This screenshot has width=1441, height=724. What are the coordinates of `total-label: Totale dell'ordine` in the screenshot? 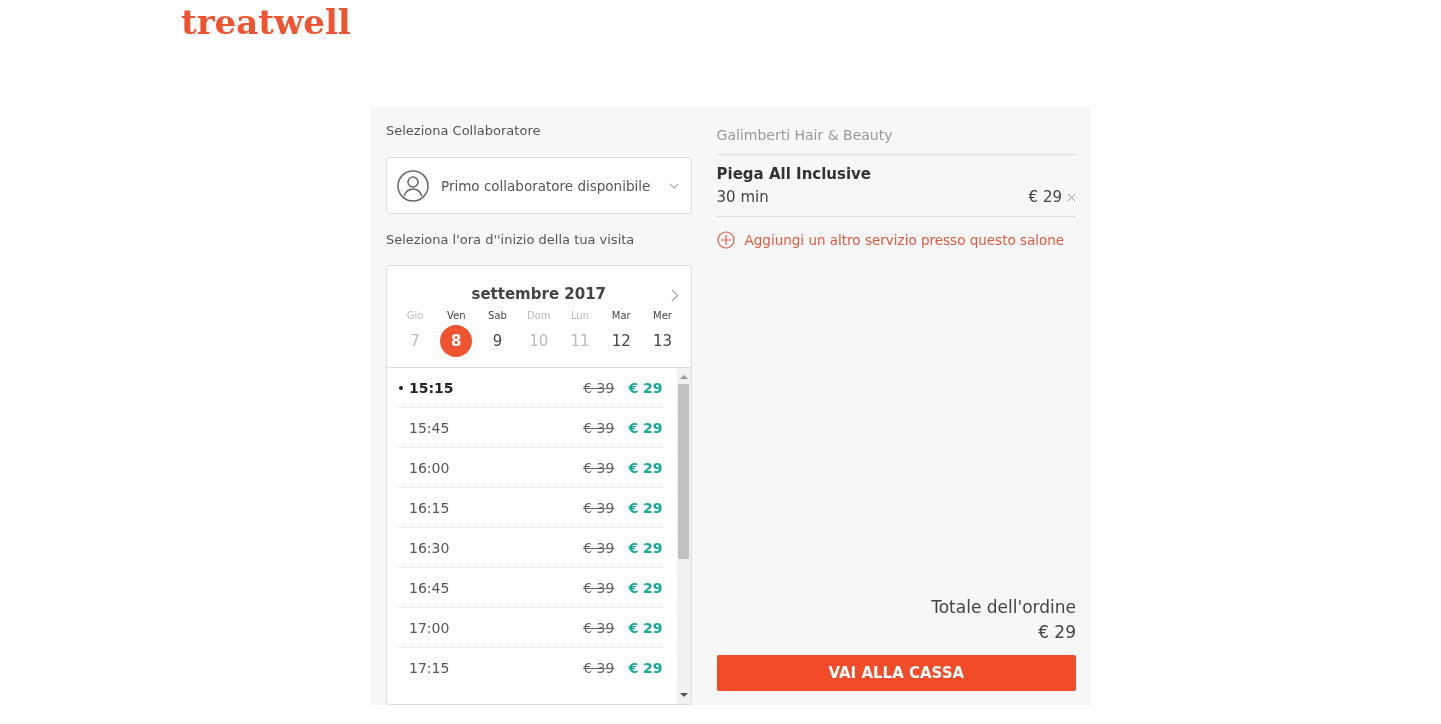 It's located at (1003, 607).